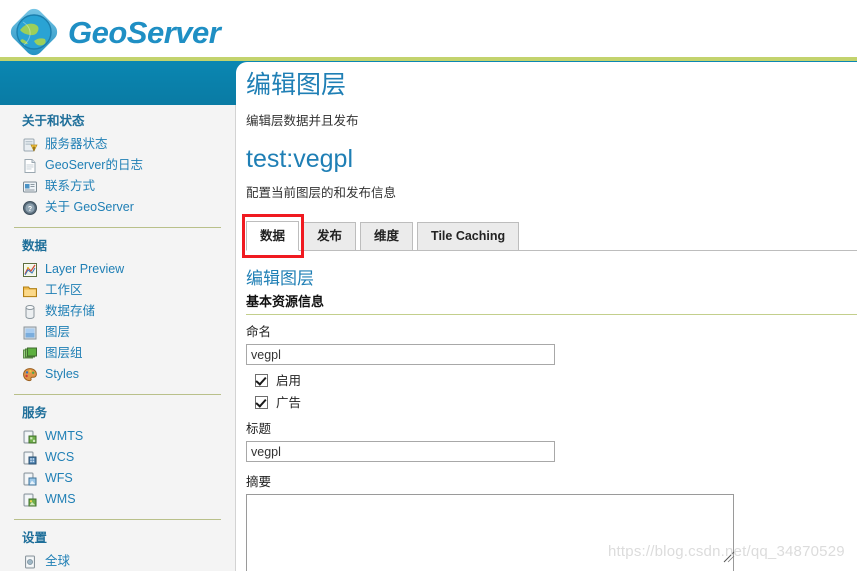 This screenshot has height=571, width=857. I want to click on tab-label: 数据, so click(273, 235).